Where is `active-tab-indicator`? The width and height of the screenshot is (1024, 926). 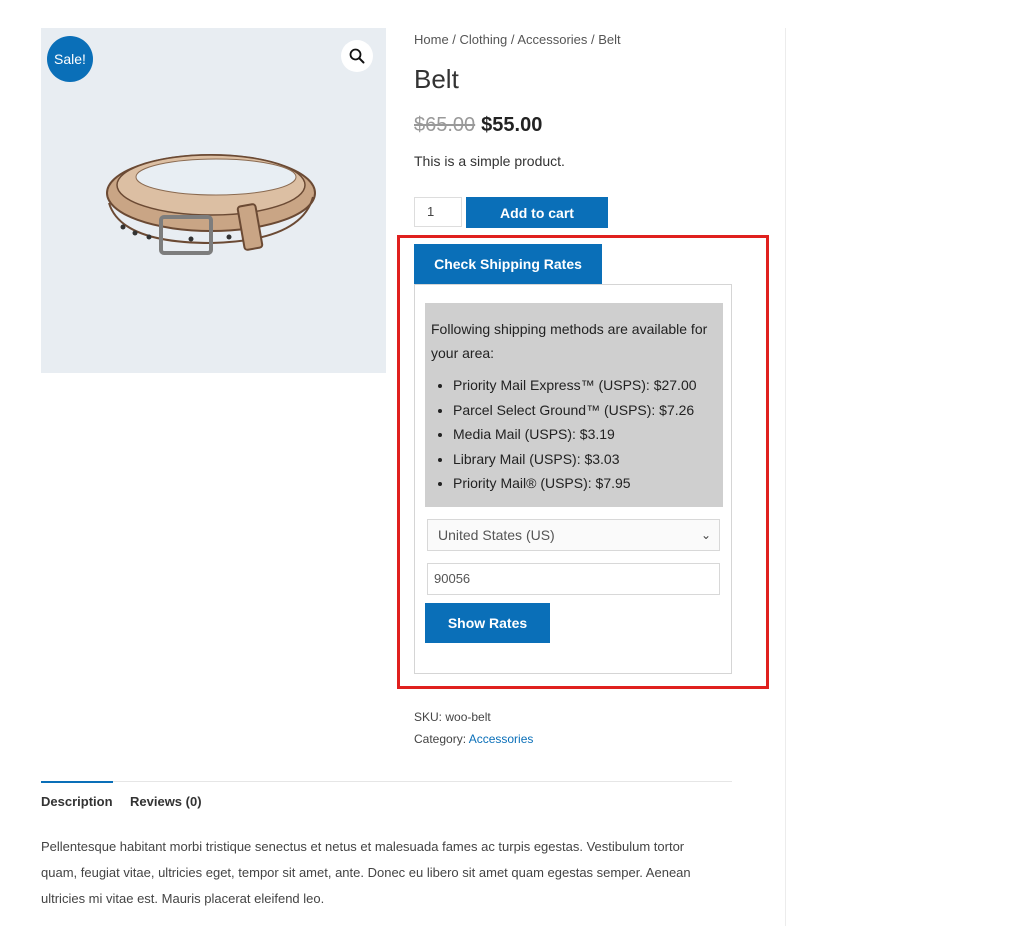
active-tab-indicator is located at coordinates (77, 782).